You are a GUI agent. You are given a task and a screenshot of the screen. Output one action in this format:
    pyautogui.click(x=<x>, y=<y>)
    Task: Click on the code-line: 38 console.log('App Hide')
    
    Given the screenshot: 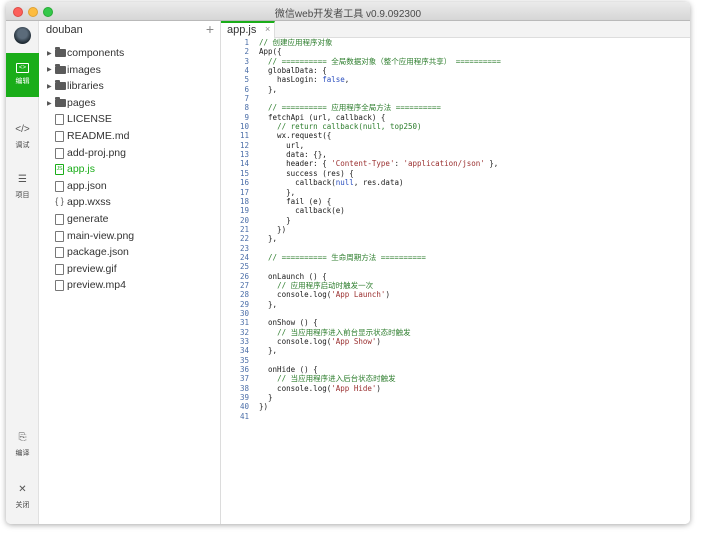 What is the action you would take?
    pyautogui.click(x=455, y=388)
    